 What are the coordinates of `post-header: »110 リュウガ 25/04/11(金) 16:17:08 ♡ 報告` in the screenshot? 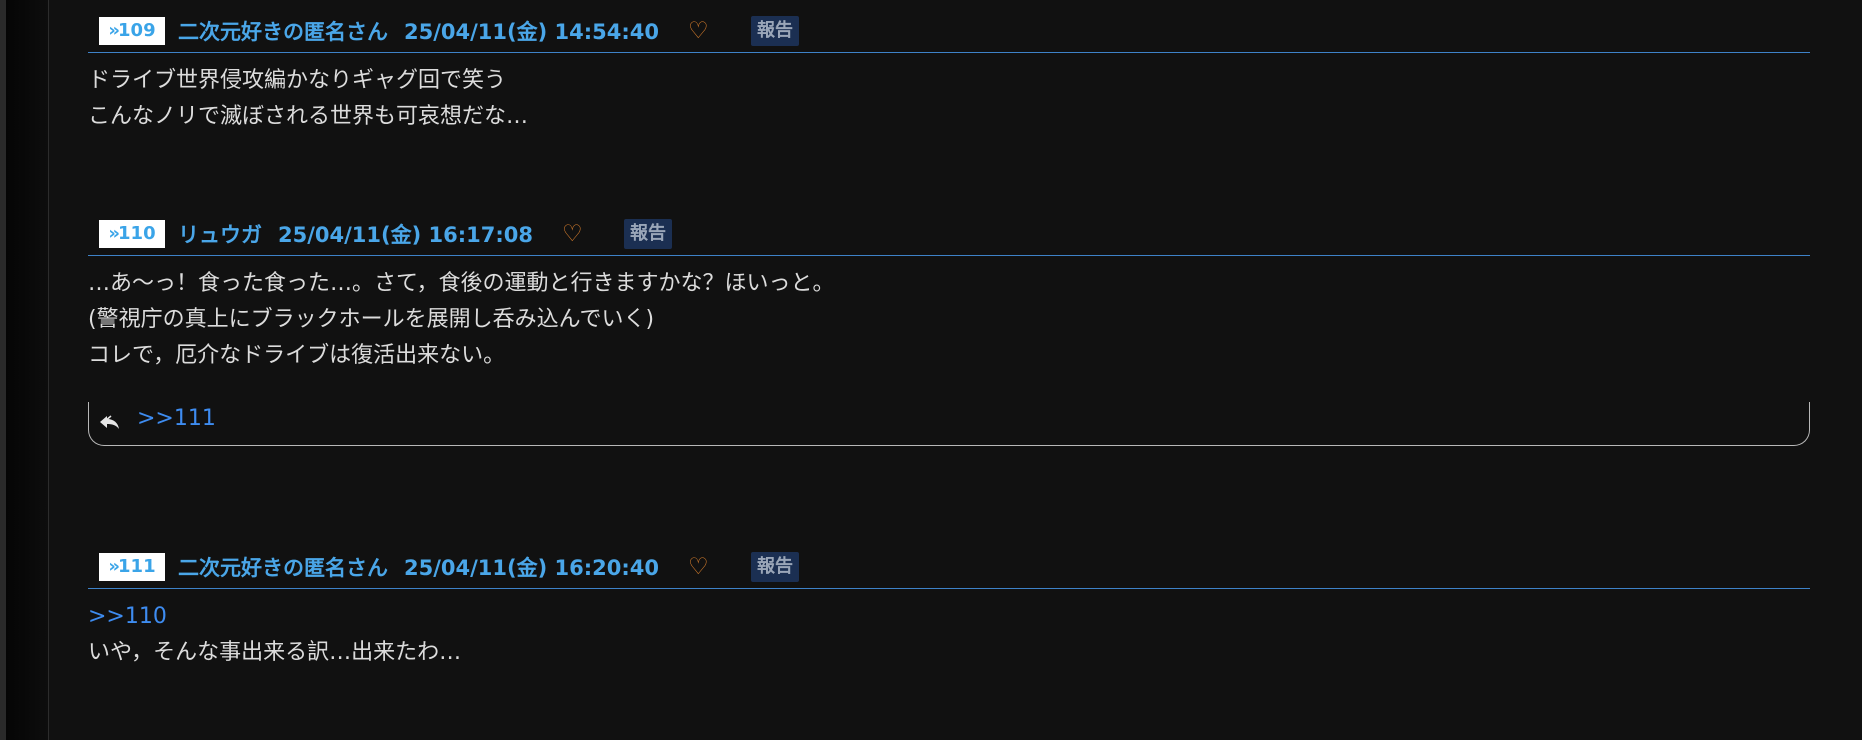 It's located at (949, 234).